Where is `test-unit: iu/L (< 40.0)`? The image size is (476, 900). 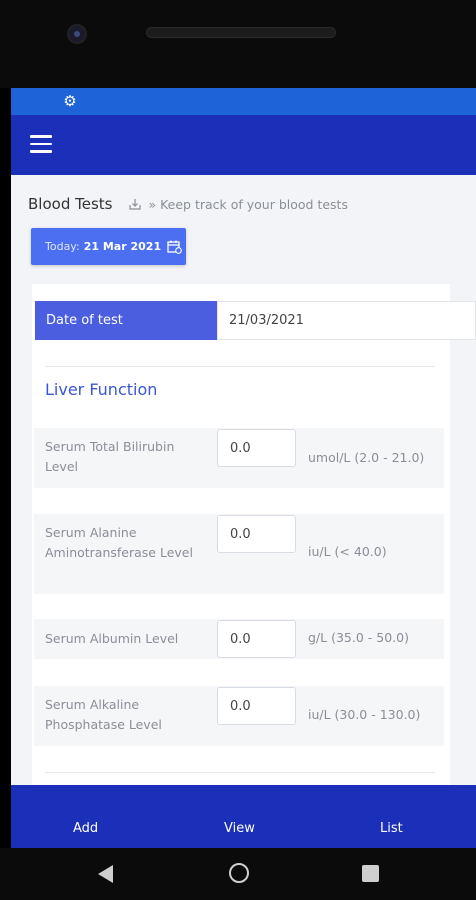 test-unit: iu/L (< 40.0) is located at coordinates (347, 551).